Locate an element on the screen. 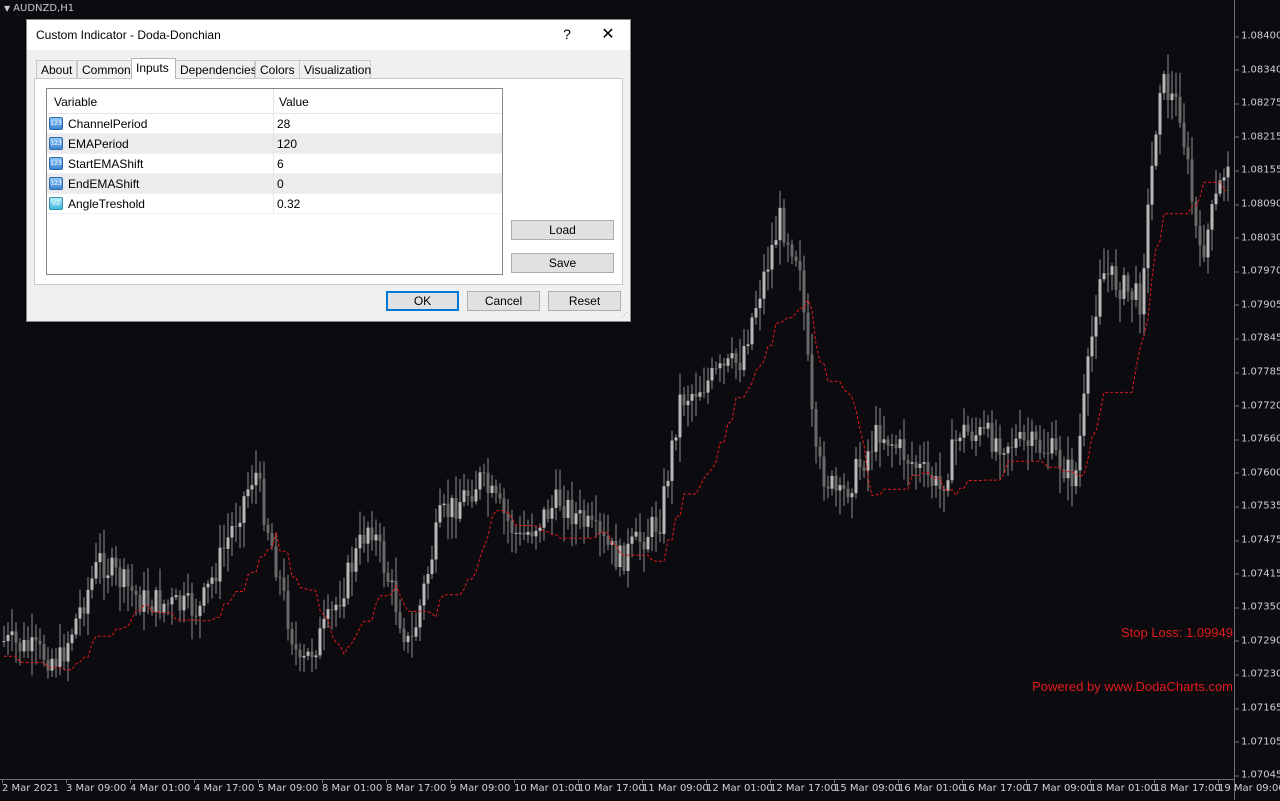 This screenshot has height=801, width=1280. price-tick-label: 1.07905 is located at coordinates (1257, 304).